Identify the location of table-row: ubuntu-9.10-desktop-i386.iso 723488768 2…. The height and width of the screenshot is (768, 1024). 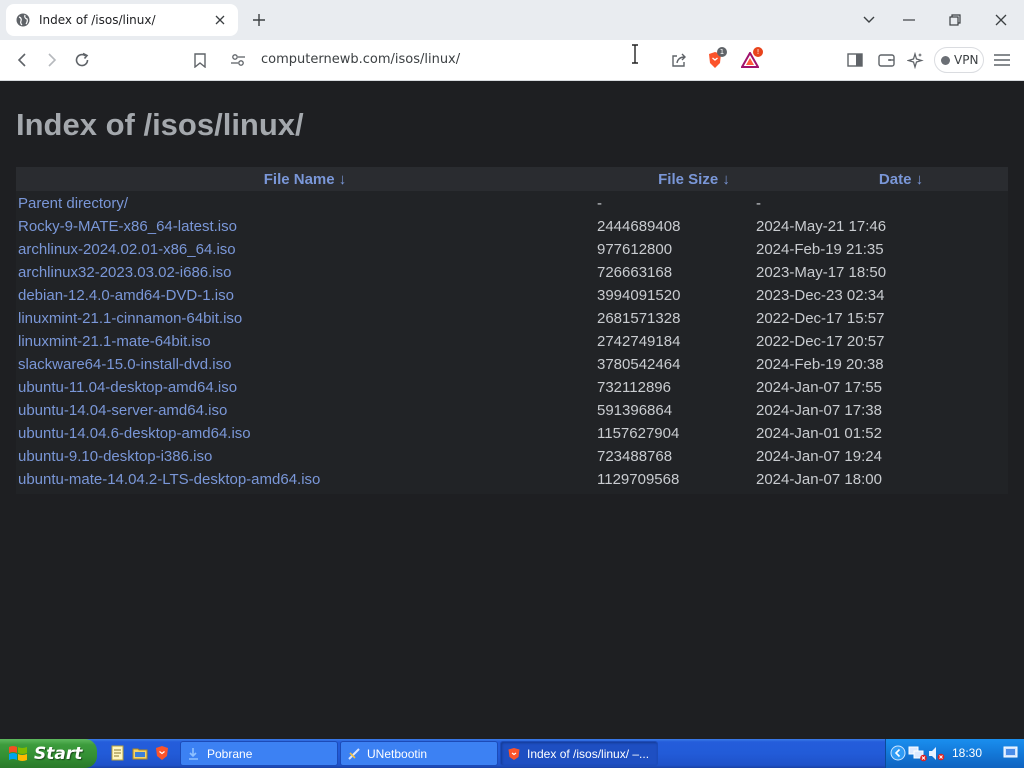
(512, 456).